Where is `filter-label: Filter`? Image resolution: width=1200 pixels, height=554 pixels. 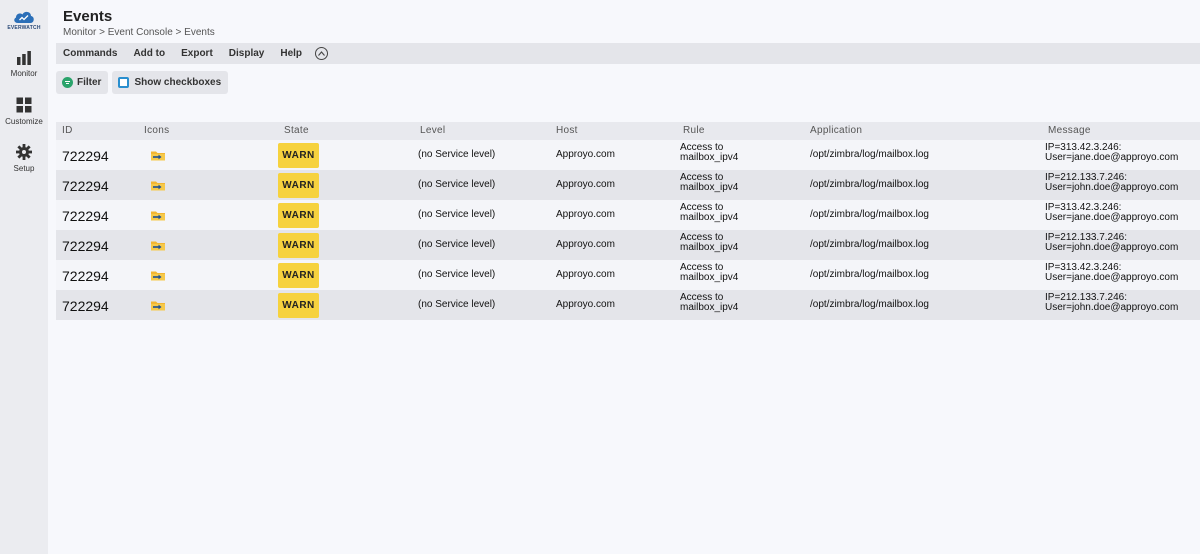
filter-label: Filter is located at coordinates (89, 82).